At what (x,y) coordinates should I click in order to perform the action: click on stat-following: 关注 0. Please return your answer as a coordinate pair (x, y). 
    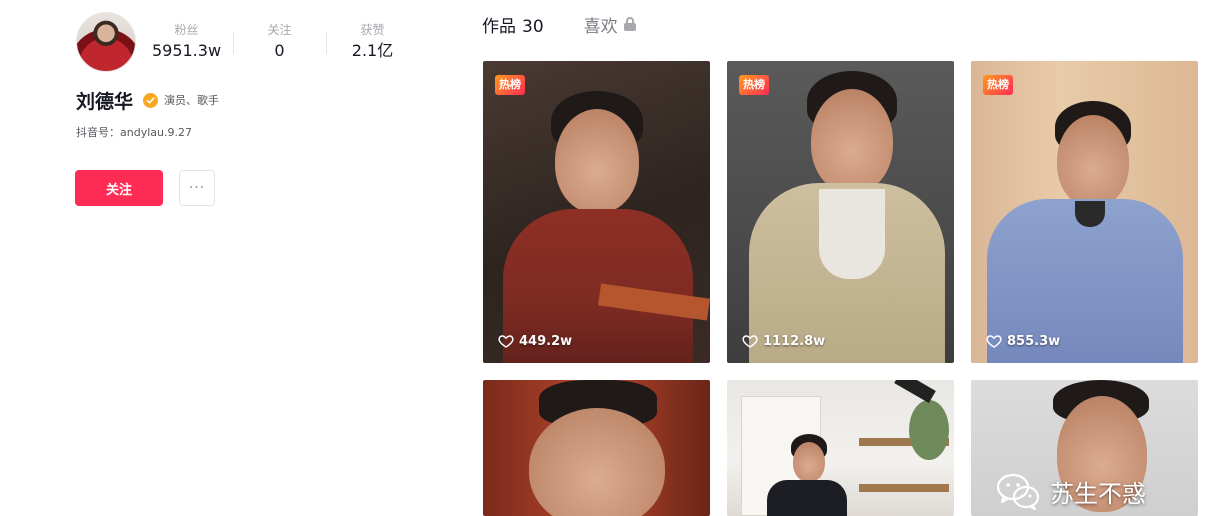
    Looking at the image, I should click on (279, 44).